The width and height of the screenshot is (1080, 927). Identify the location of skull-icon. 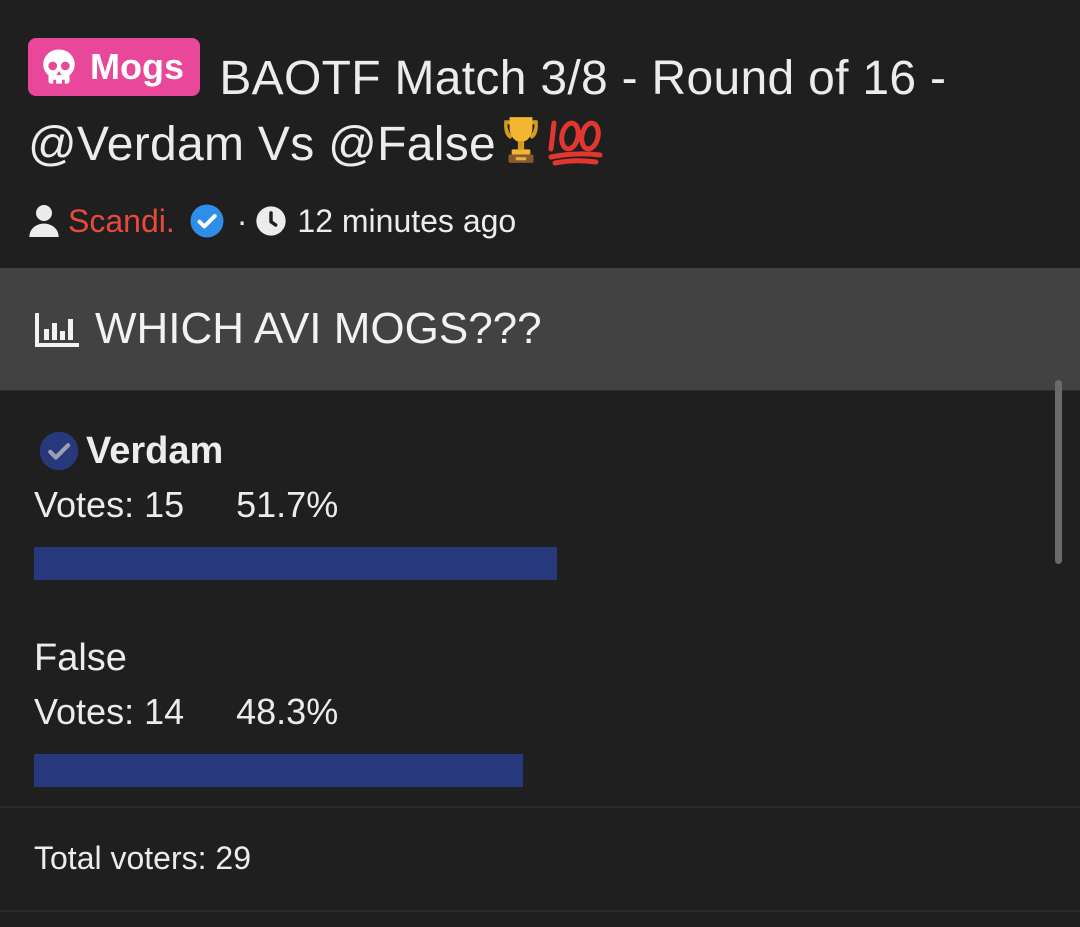
(59, 66).